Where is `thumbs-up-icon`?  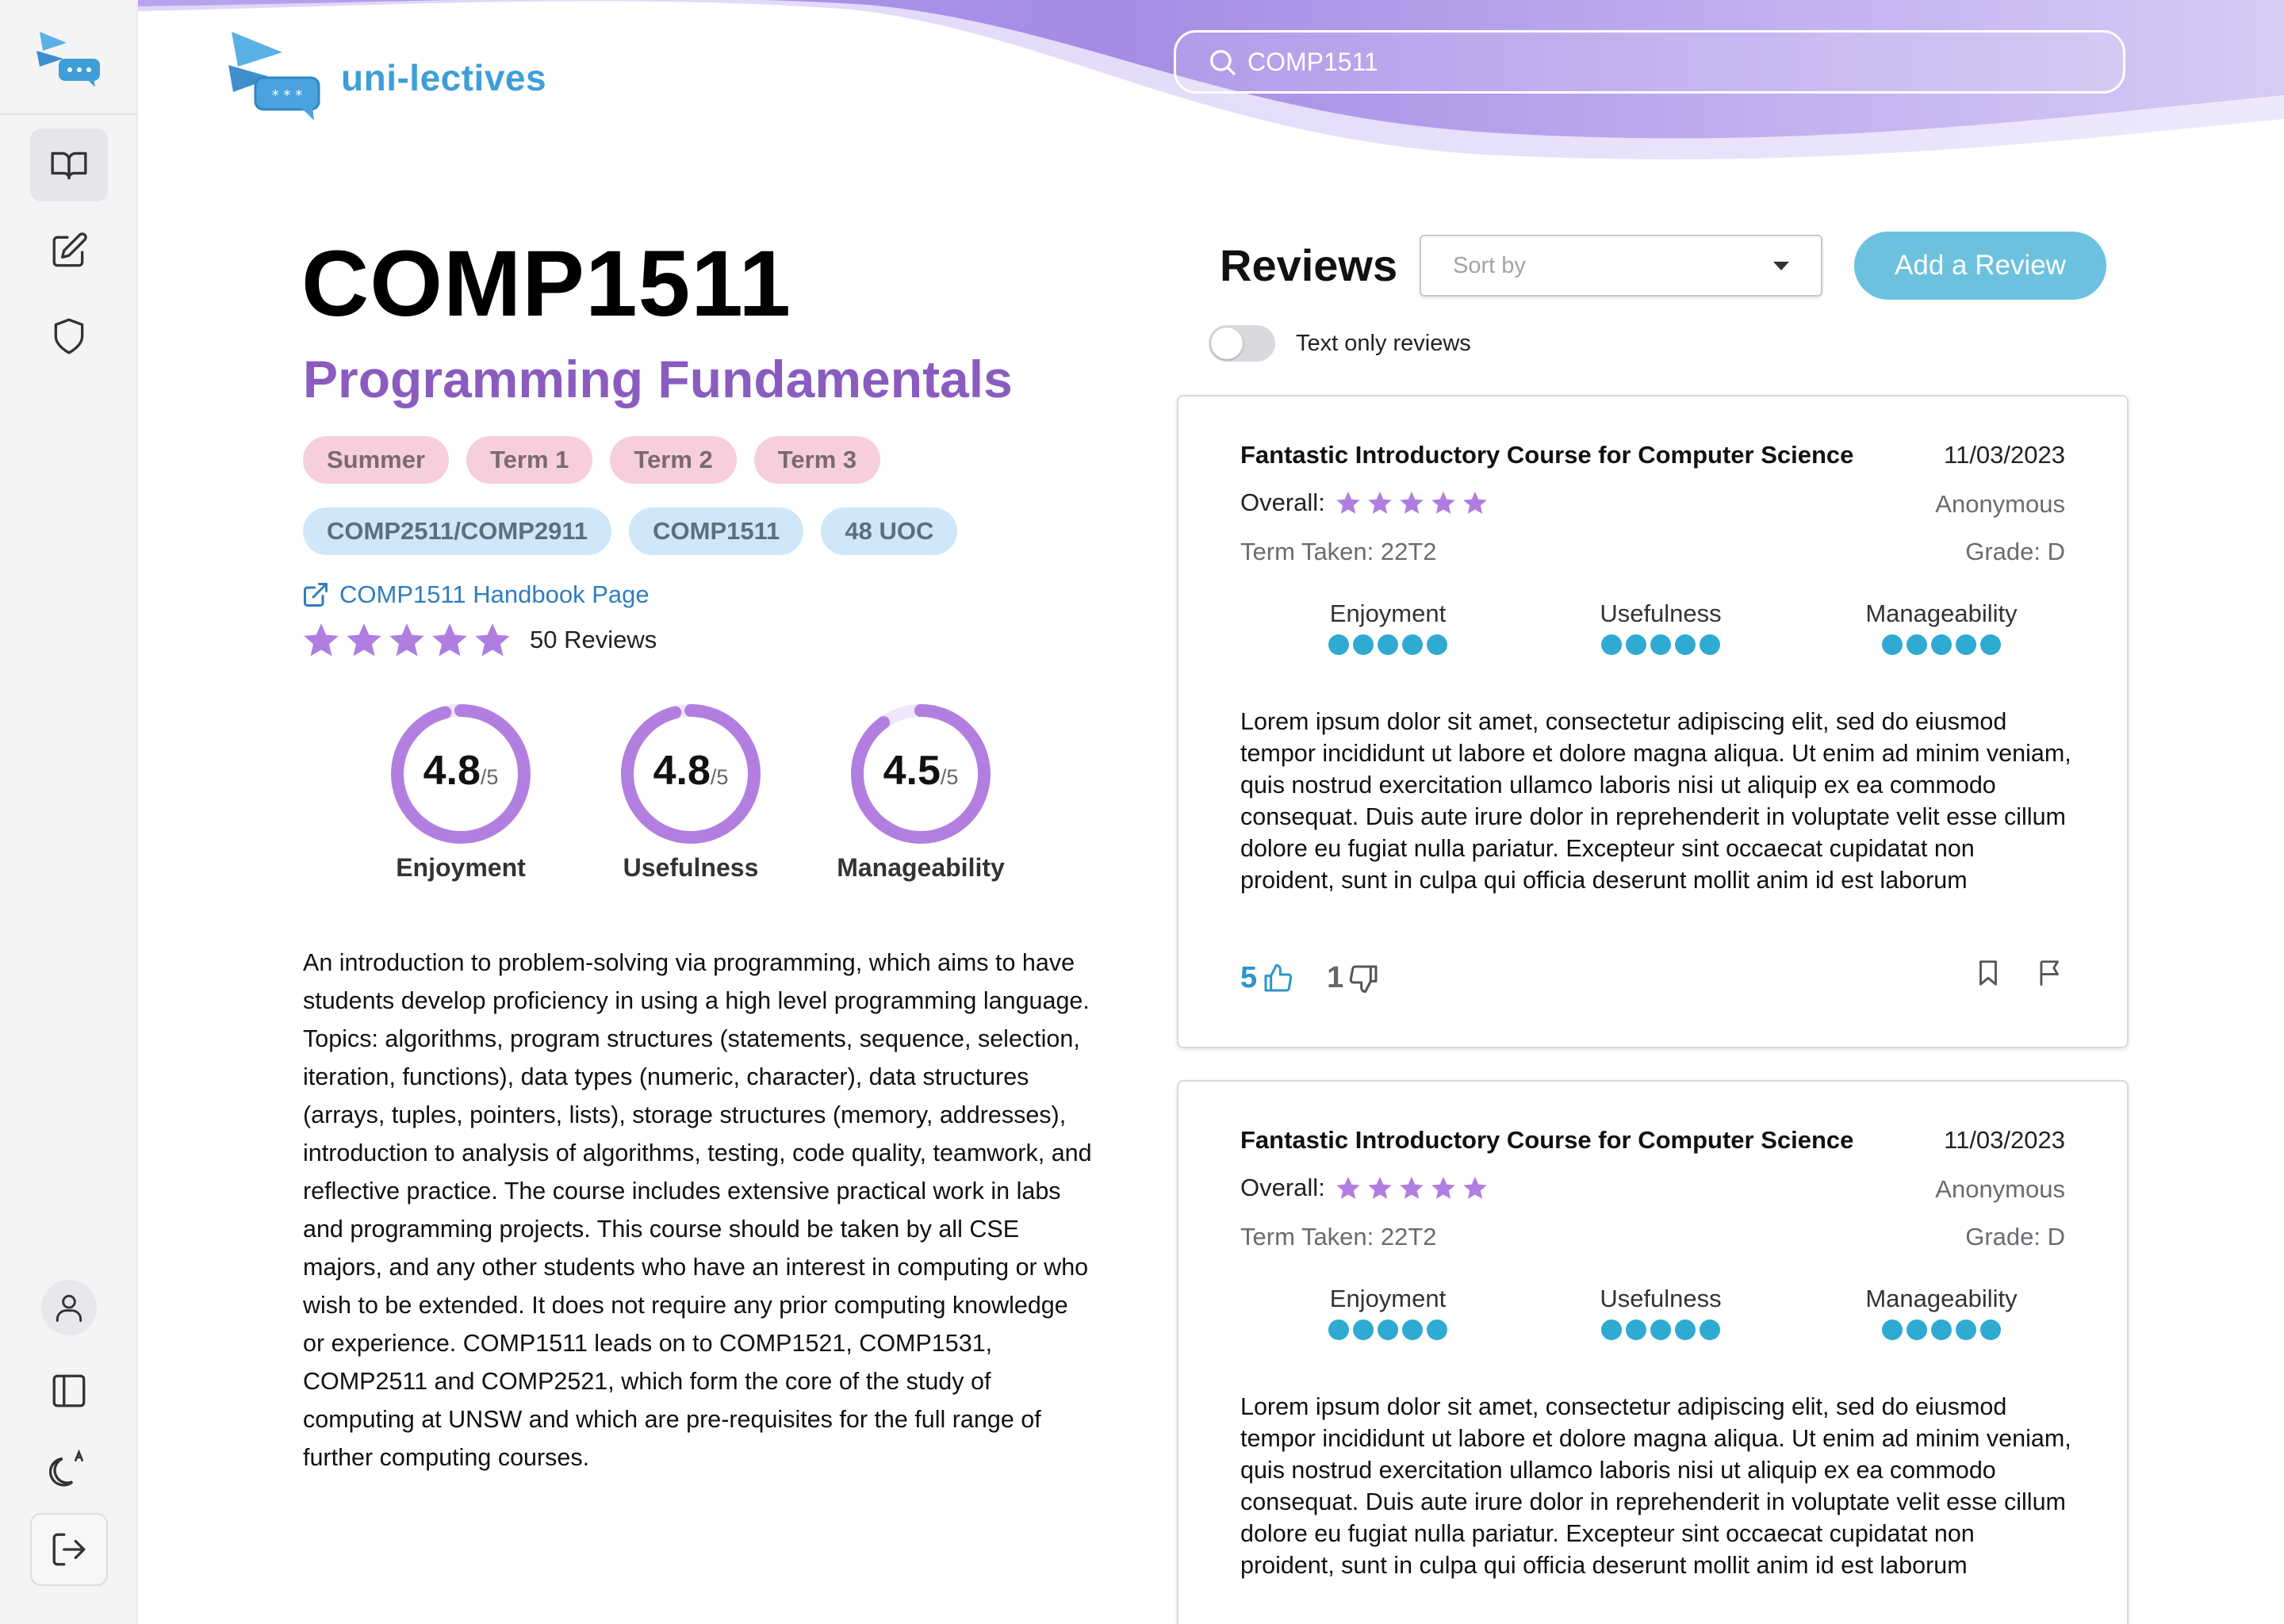 thumbs-up-icon is located at coordinates (1278, 977).